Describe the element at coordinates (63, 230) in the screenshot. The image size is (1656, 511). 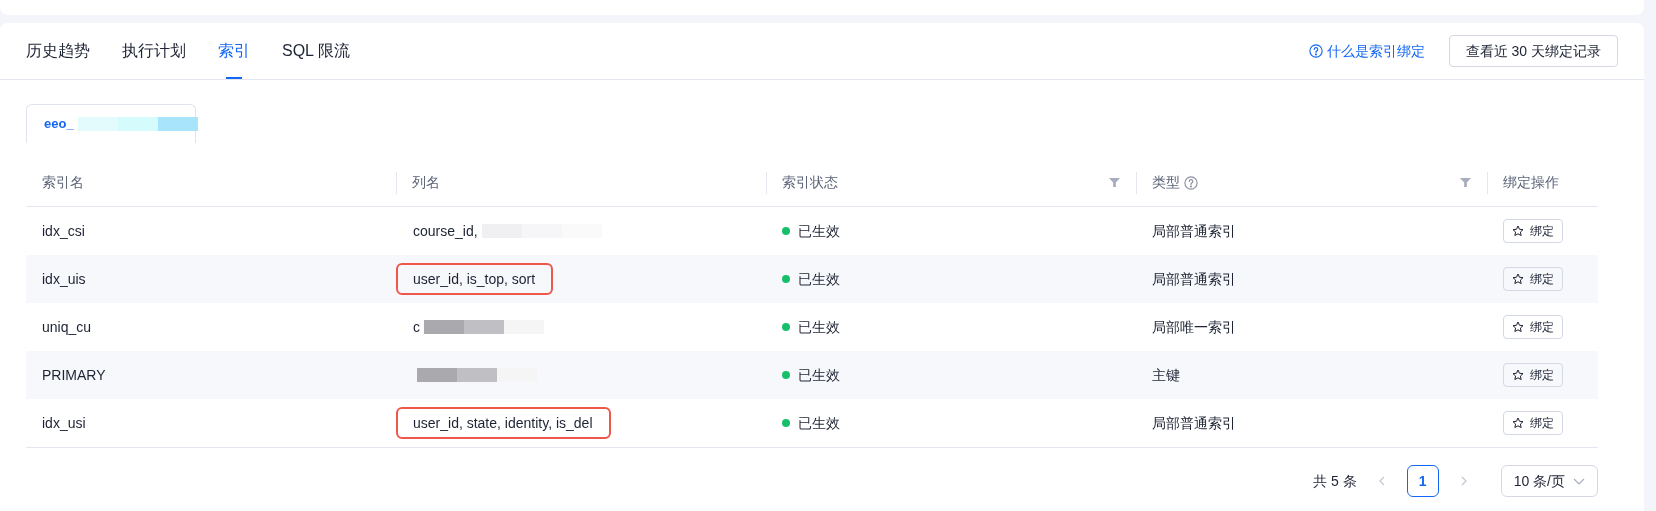
I see `table-cell: idx_csi` at that location.